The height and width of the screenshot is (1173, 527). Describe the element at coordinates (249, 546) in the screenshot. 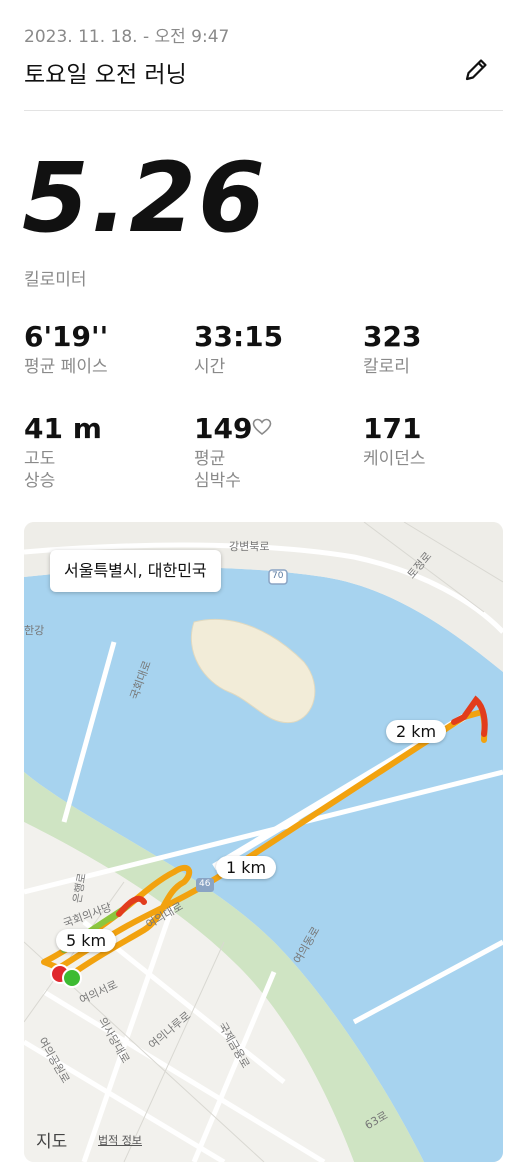

I see `street-label-gangbyeon: 강변북로` at that location.